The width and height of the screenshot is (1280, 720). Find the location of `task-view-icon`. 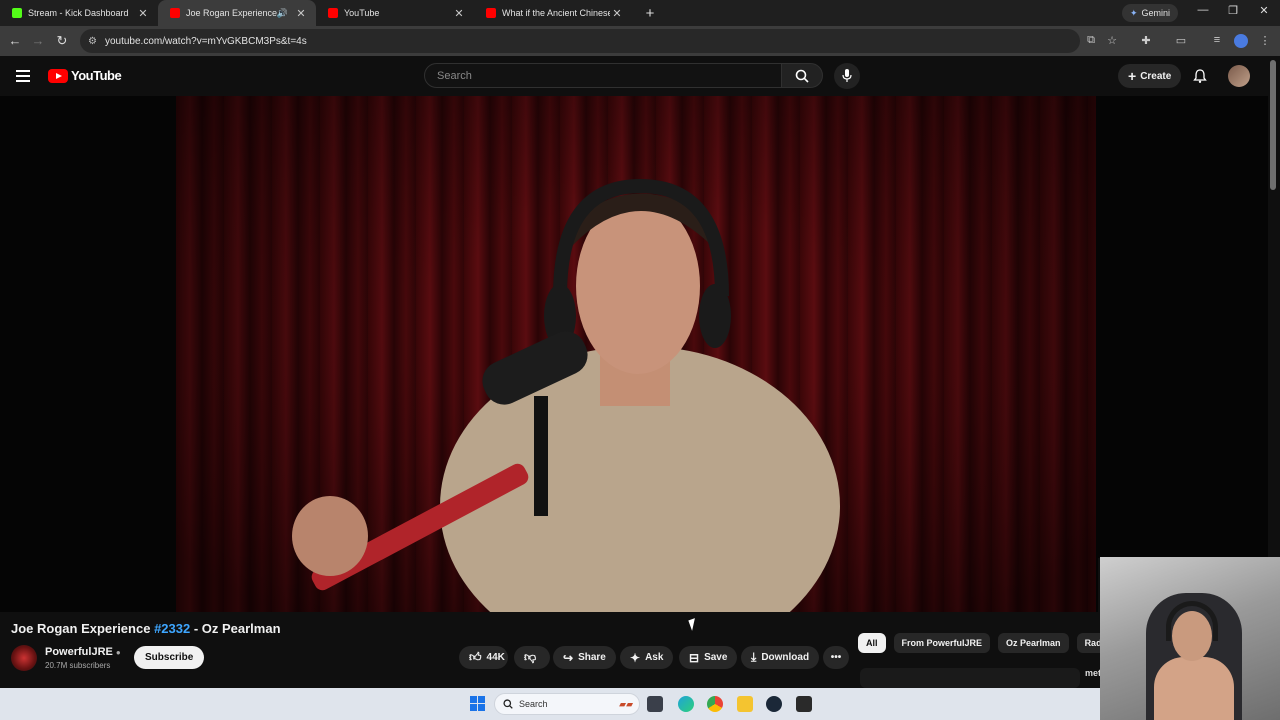

task-view-icon is located at coordinates (655, 704).